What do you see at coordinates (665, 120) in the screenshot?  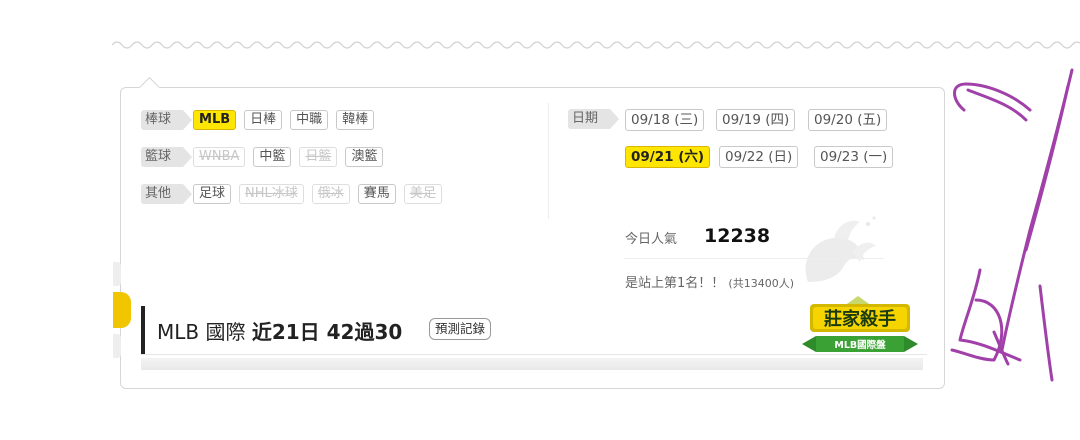 I see `date-button-0918: 09/18 (三)` at bounding box center [665, 120].